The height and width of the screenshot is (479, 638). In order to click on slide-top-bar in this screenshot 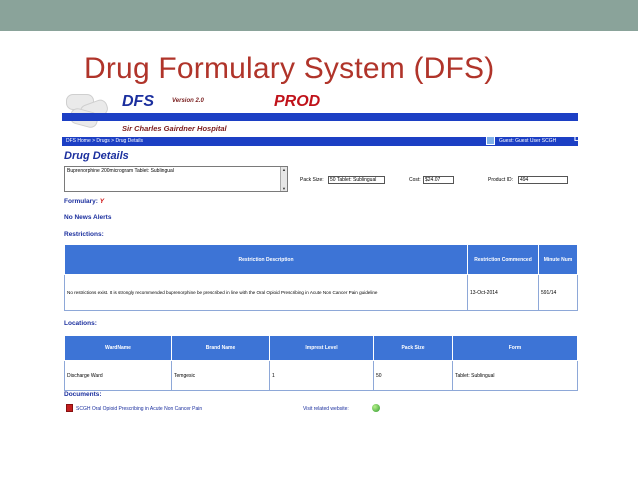, I will do `click(319, 15)`.